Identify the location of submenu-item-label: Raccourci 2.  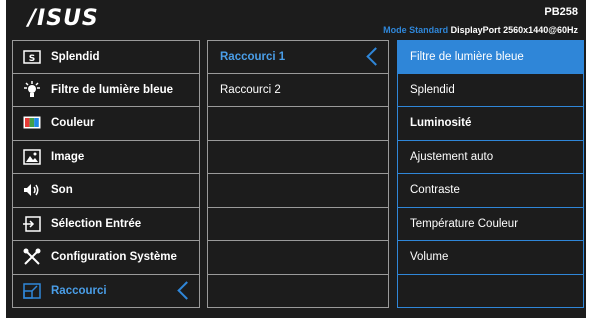
(250, 89).